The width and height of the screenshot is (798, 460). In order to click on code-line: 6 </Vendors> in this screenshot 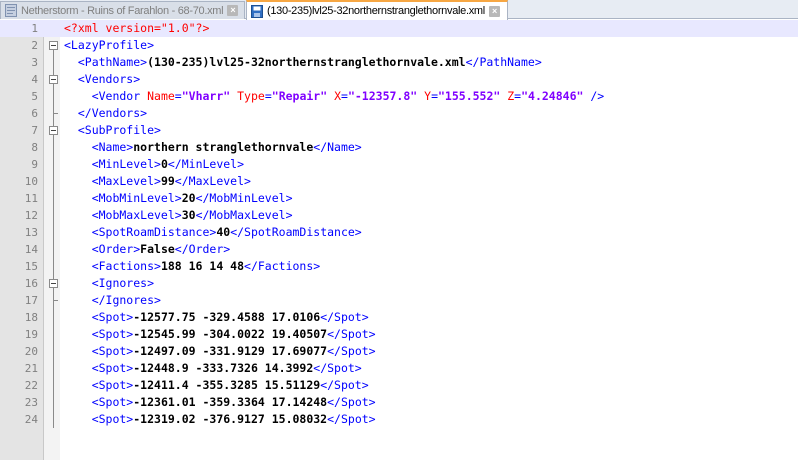, I will do `click(399, 113)`.